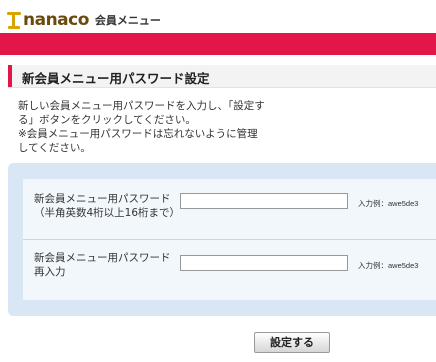 The image size is (436, 362). I want to click on password-label: 新会員メニュー用パスワード （半角英数4桁以上16桁まで）, so click(107, 206).